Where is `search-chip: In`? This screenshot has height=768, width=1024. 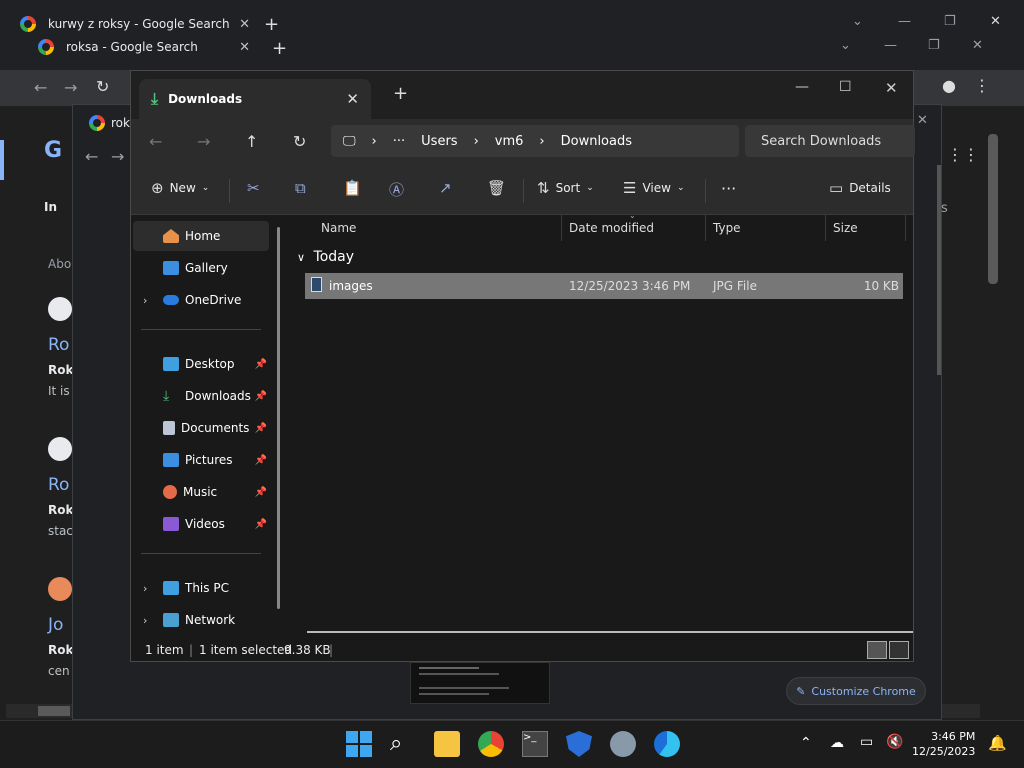 search-chip: In is located at coordinates (50, 207).